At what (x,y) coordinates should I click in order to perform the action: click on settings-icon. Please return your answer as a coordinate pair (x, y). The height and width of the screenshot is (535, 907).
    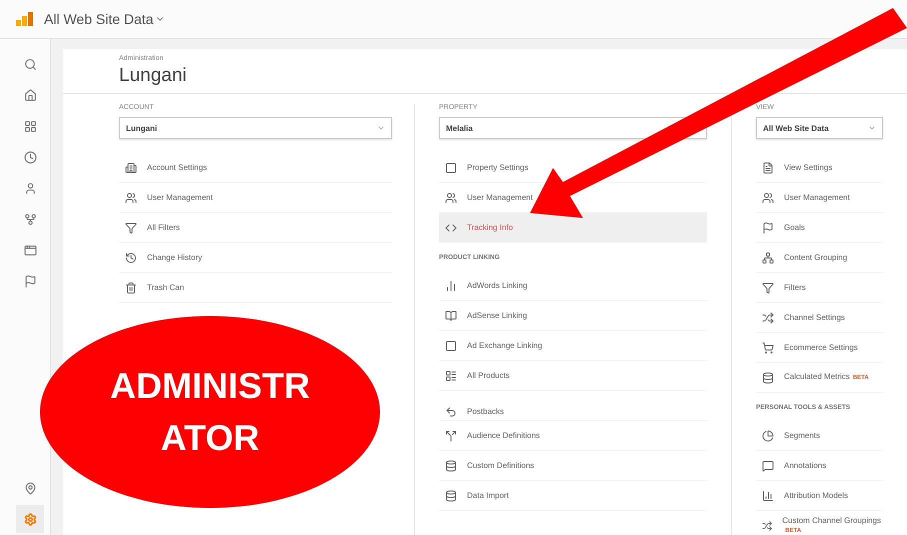
    Looking at the image, I should click on (30, 519).